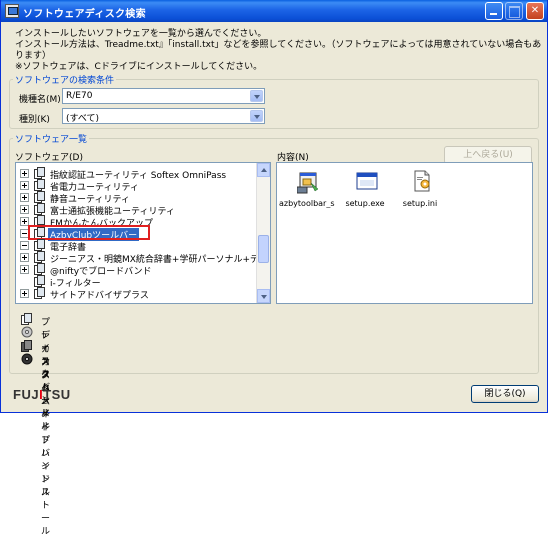  Describe the element at coordinates (404, 233) in the screenshot. I see `content-panel: azbytoolbar_s... setup.exe setup.ini` at that location.